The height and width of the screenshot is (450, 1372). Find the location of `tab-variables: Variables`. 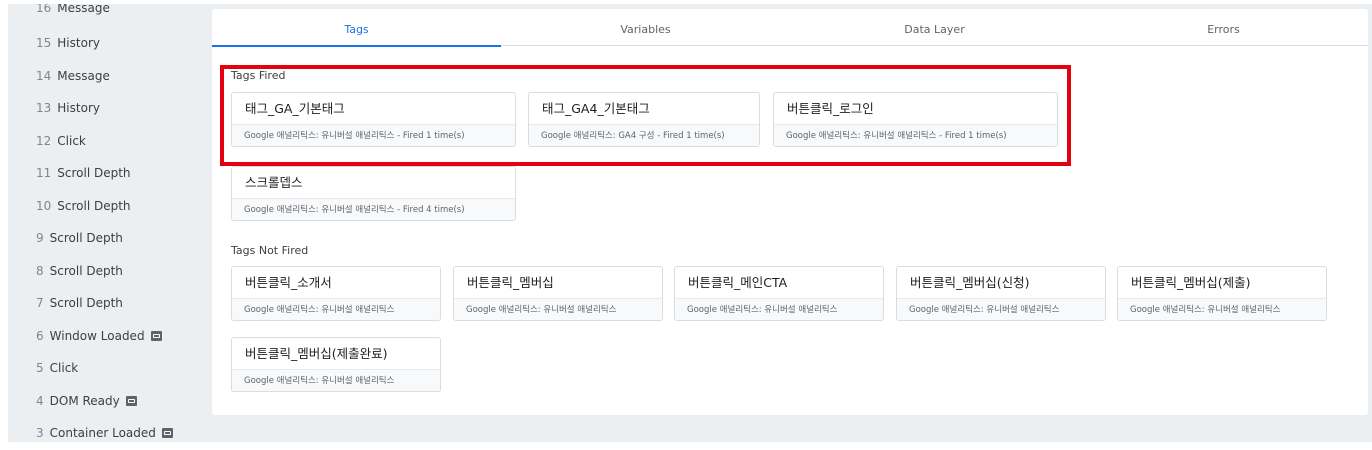

tab-variables: Variables is located at coordinates (645, 27).